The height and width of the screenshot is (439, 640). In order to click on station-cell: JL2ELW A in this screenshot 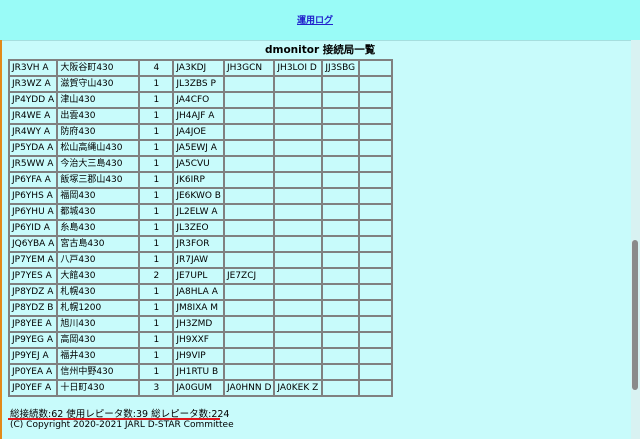, I will do `click(198, 212)`.